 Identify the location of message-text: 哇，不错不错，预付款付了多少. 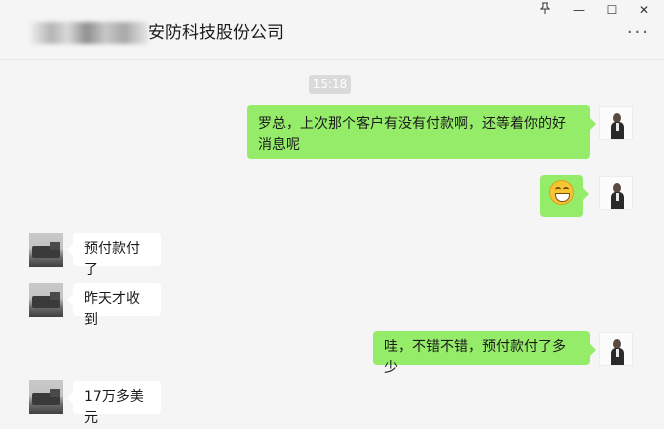
(475, 357).